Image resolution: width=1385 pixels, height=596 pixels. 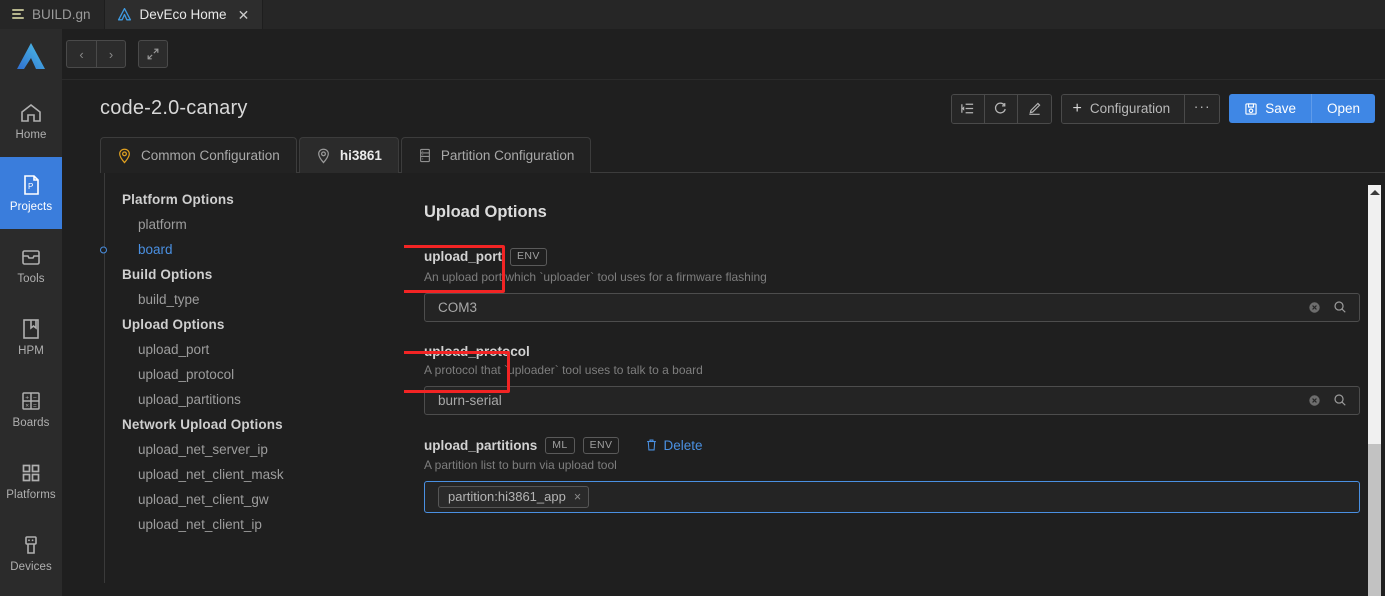 I want to click on open-button: Open, so click(x=1343, y=108).